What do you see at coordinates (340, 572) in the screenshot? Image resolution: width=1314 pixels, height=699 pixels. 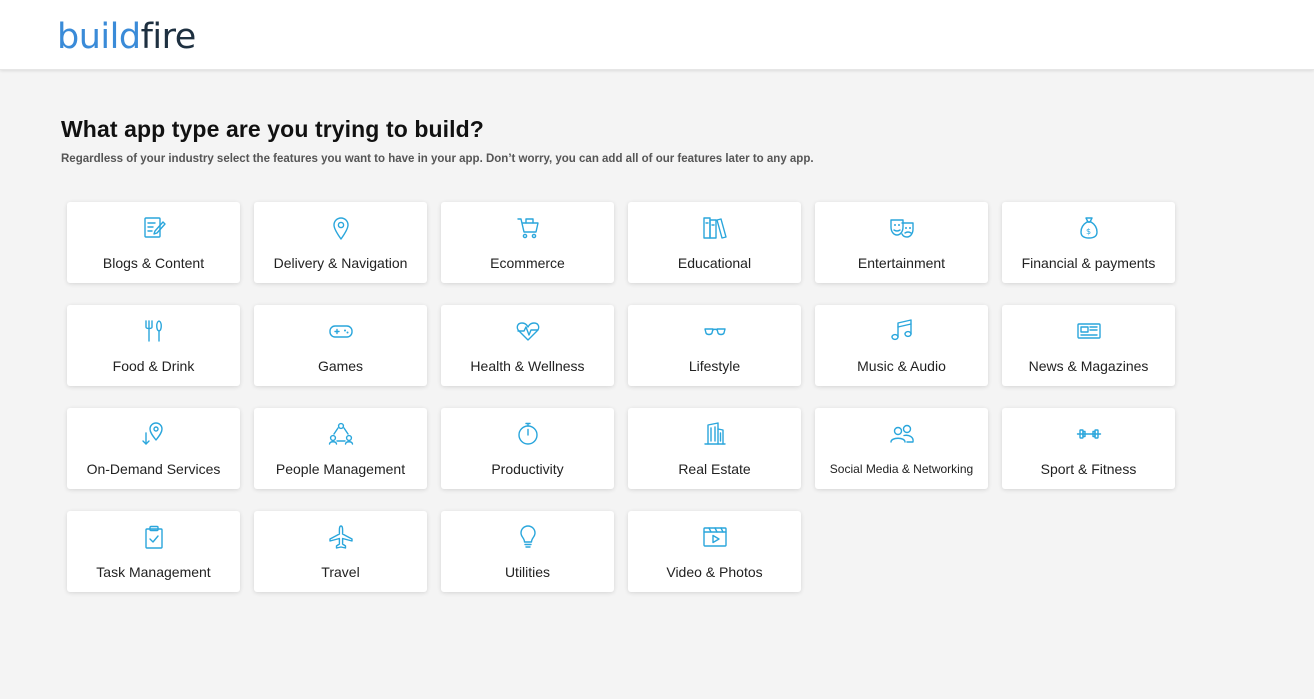 I see `category-label: Travel` at bounding box center [340, 572].